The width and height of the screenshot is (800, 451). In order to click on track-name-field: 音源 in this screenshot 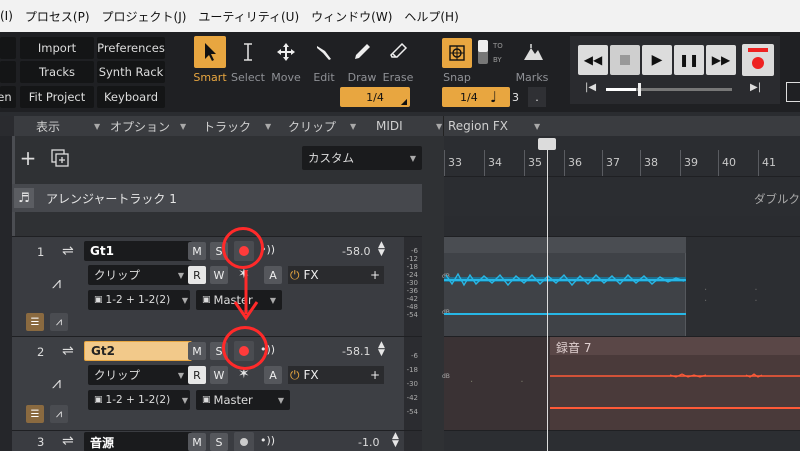, I will do `click(138, 441)`.